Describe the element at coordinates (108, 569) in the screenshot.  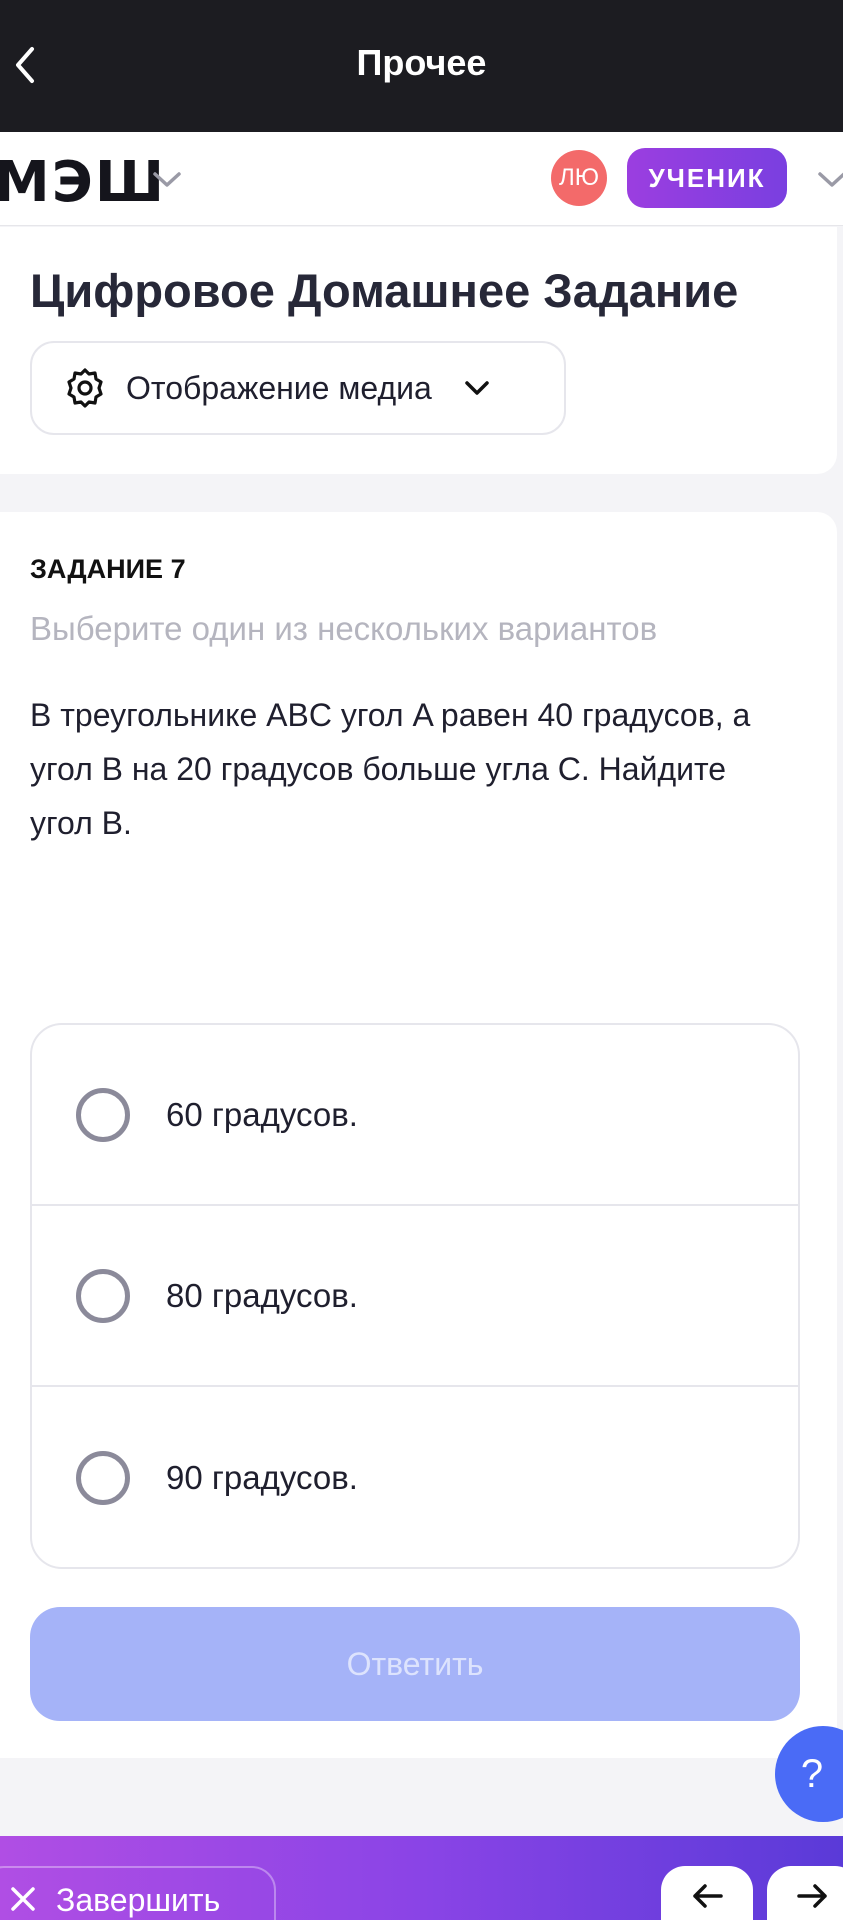
I see `task-number: ЗАДАНИЕ 7` at that location.